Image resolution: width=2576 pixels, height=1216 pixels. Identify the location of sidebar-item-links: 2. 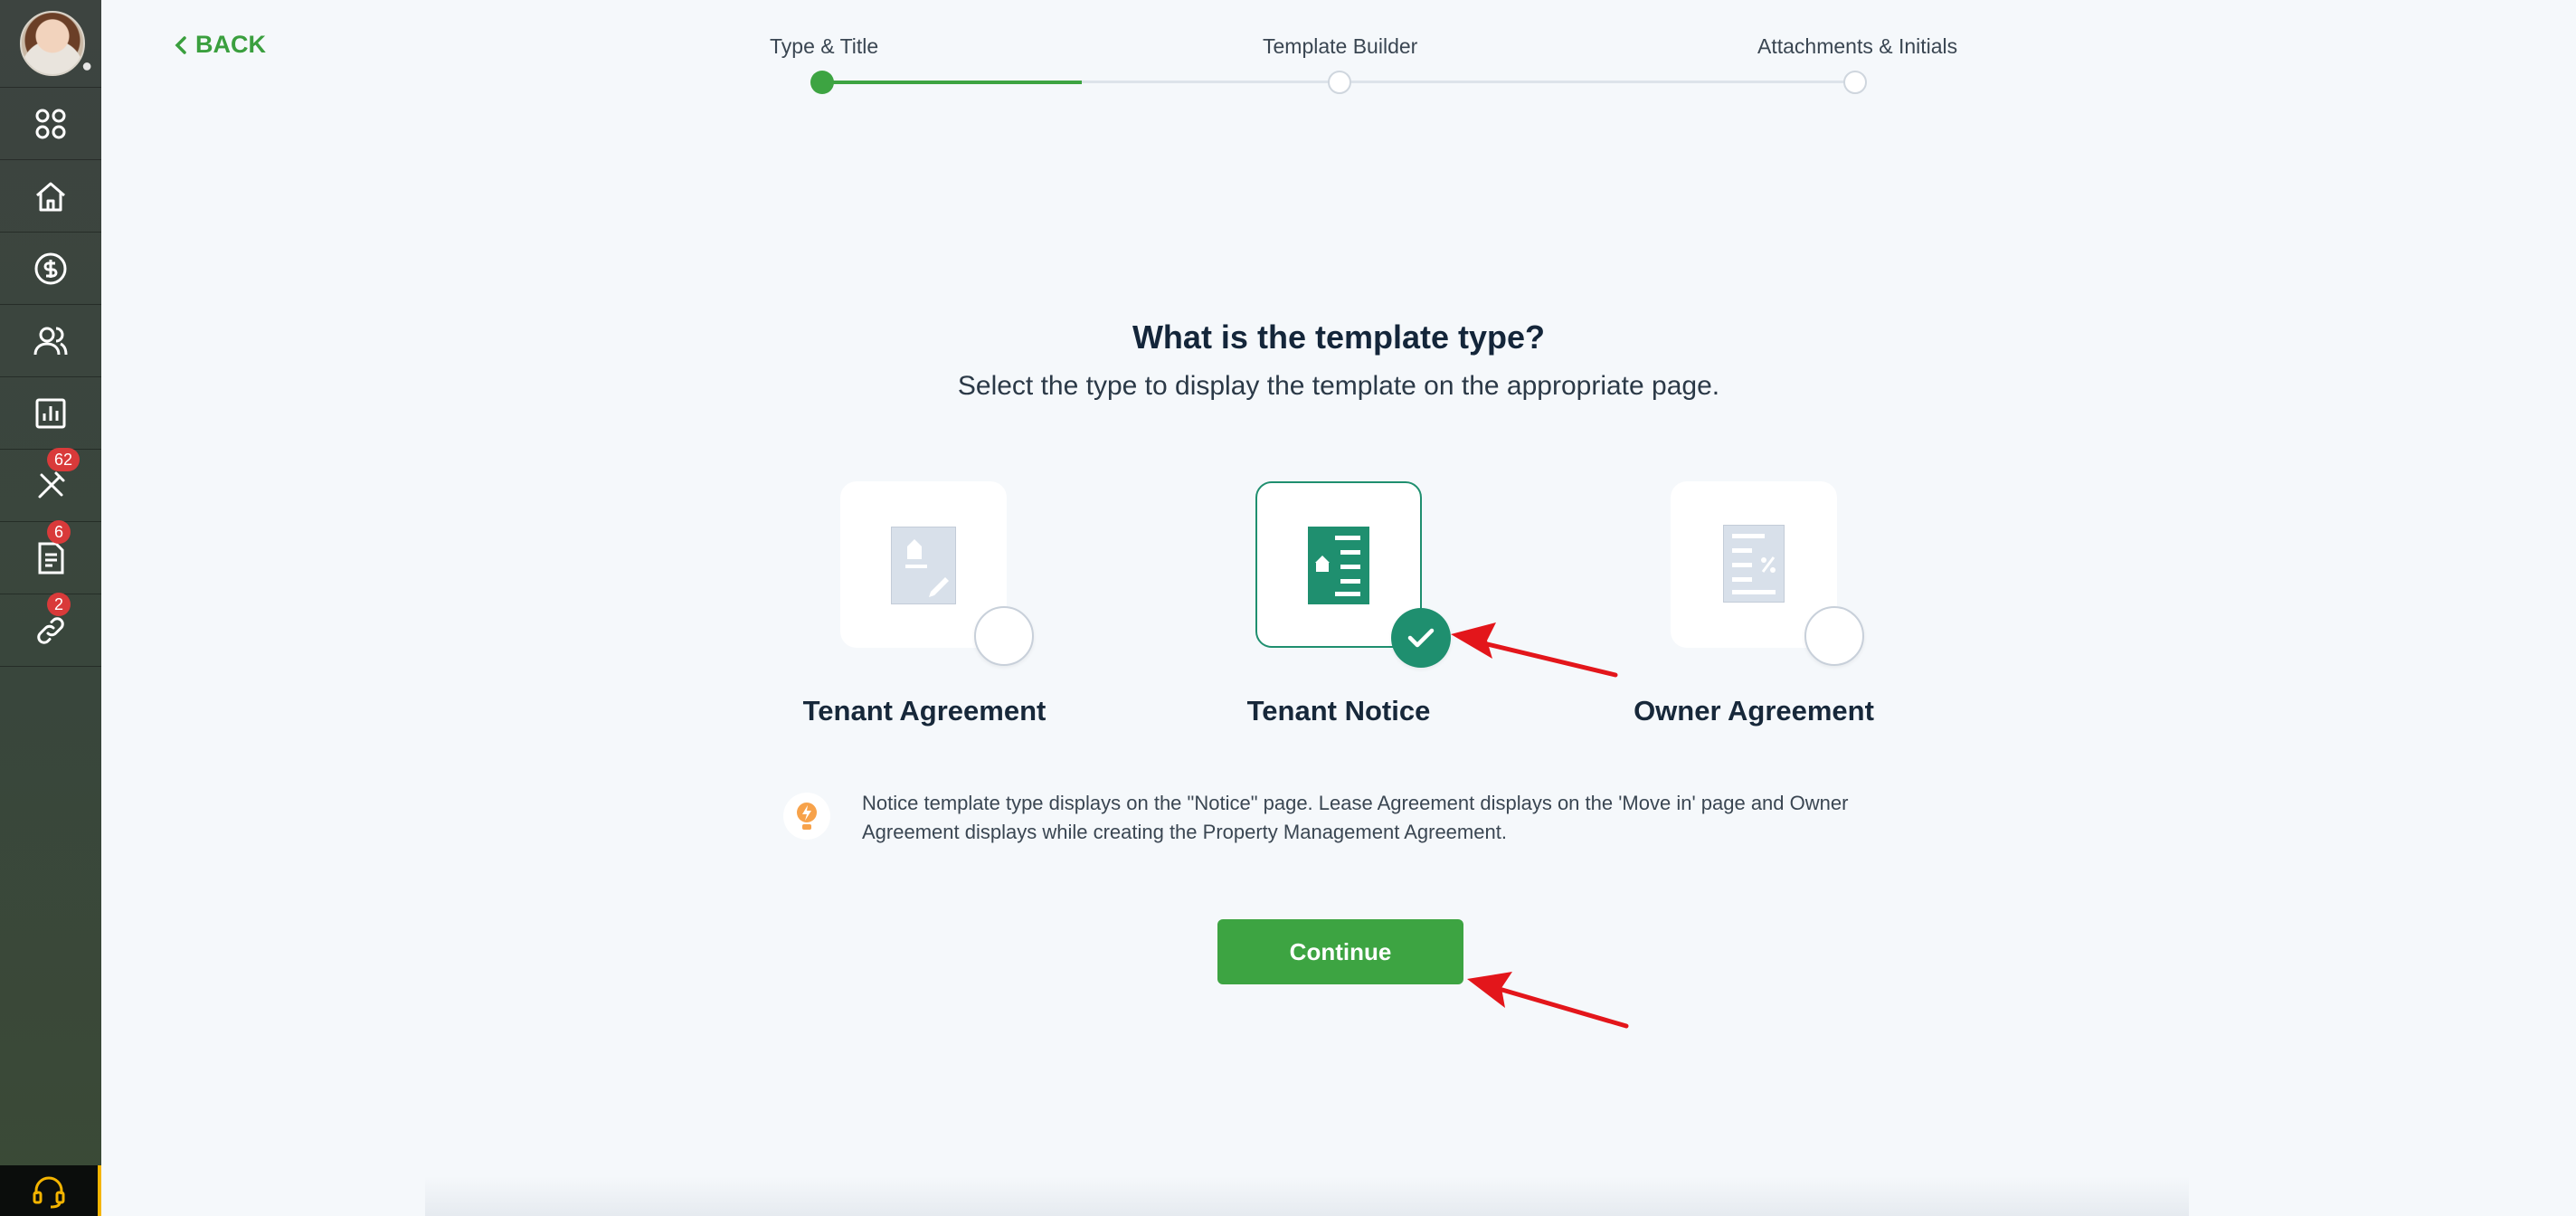
(50, 630).